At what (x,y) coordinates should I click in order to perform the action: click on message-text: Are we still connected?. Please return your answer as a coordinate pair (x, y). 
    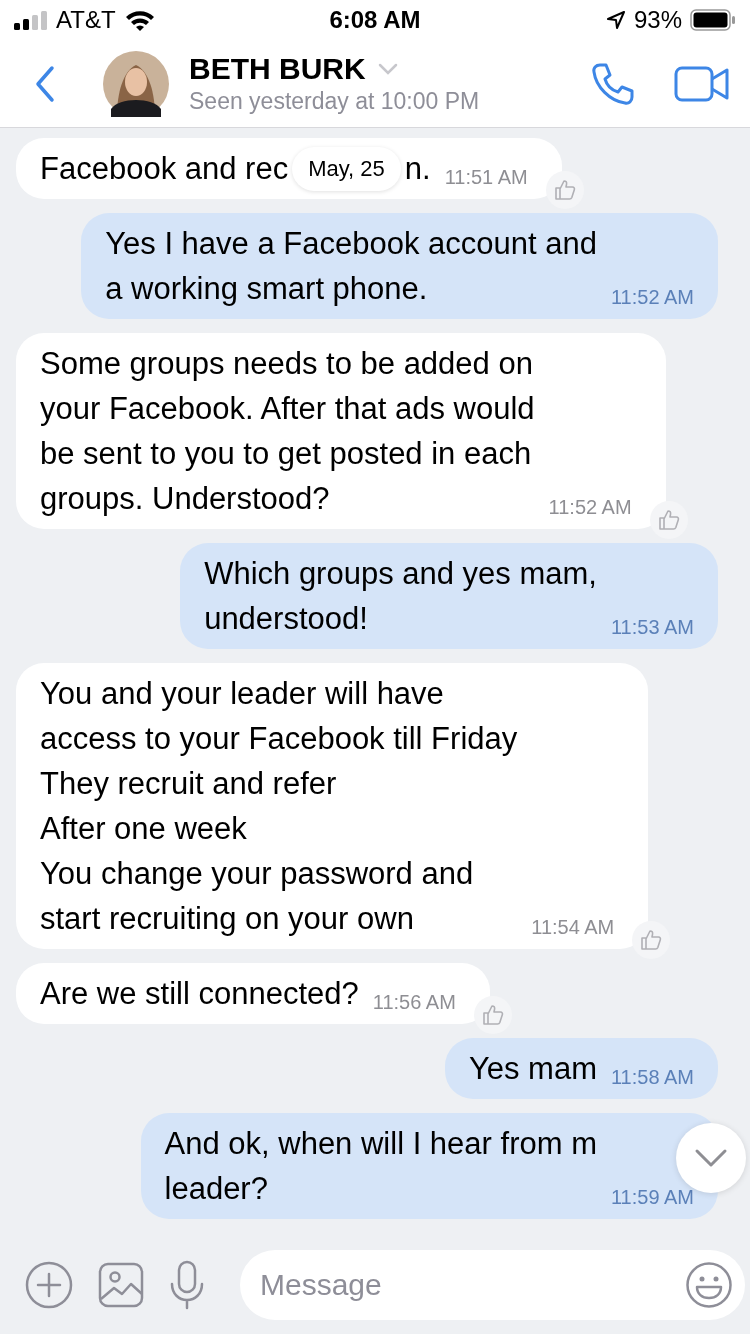
    Looking at the image, I should click on (199, 994).